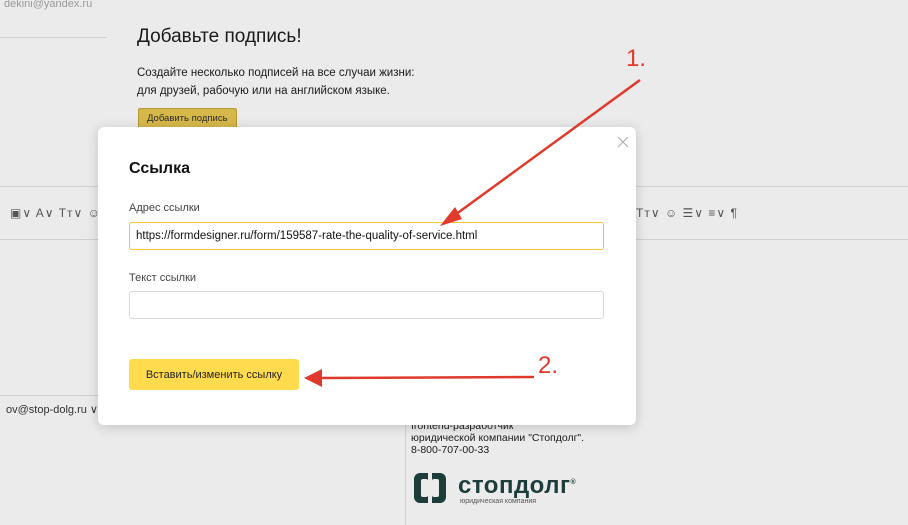 The width and height of the screenshot is (908, 525). Describe the element at coordinates (366, 236) in the screenshot. I see `url-input` at that location.